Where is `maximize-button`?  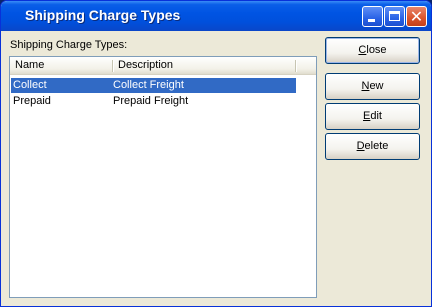 maximize-button is located at coordinates (394, 16).